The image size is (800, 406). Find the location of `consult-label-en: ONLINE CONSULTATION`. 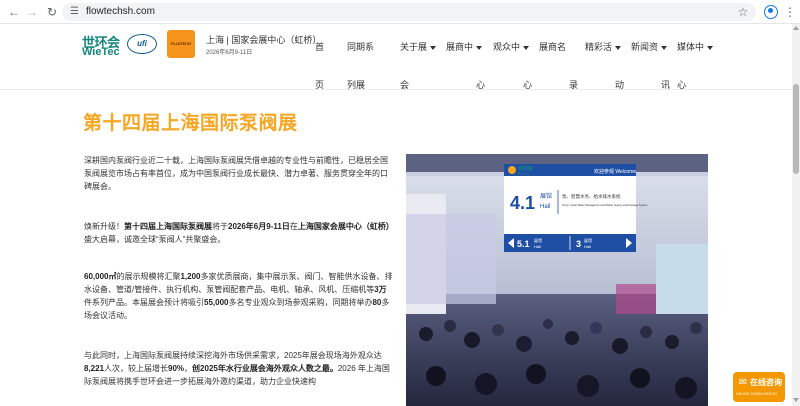

consult-label-en: ONLINE CONSULTATION is located at coordinates (756, 394).